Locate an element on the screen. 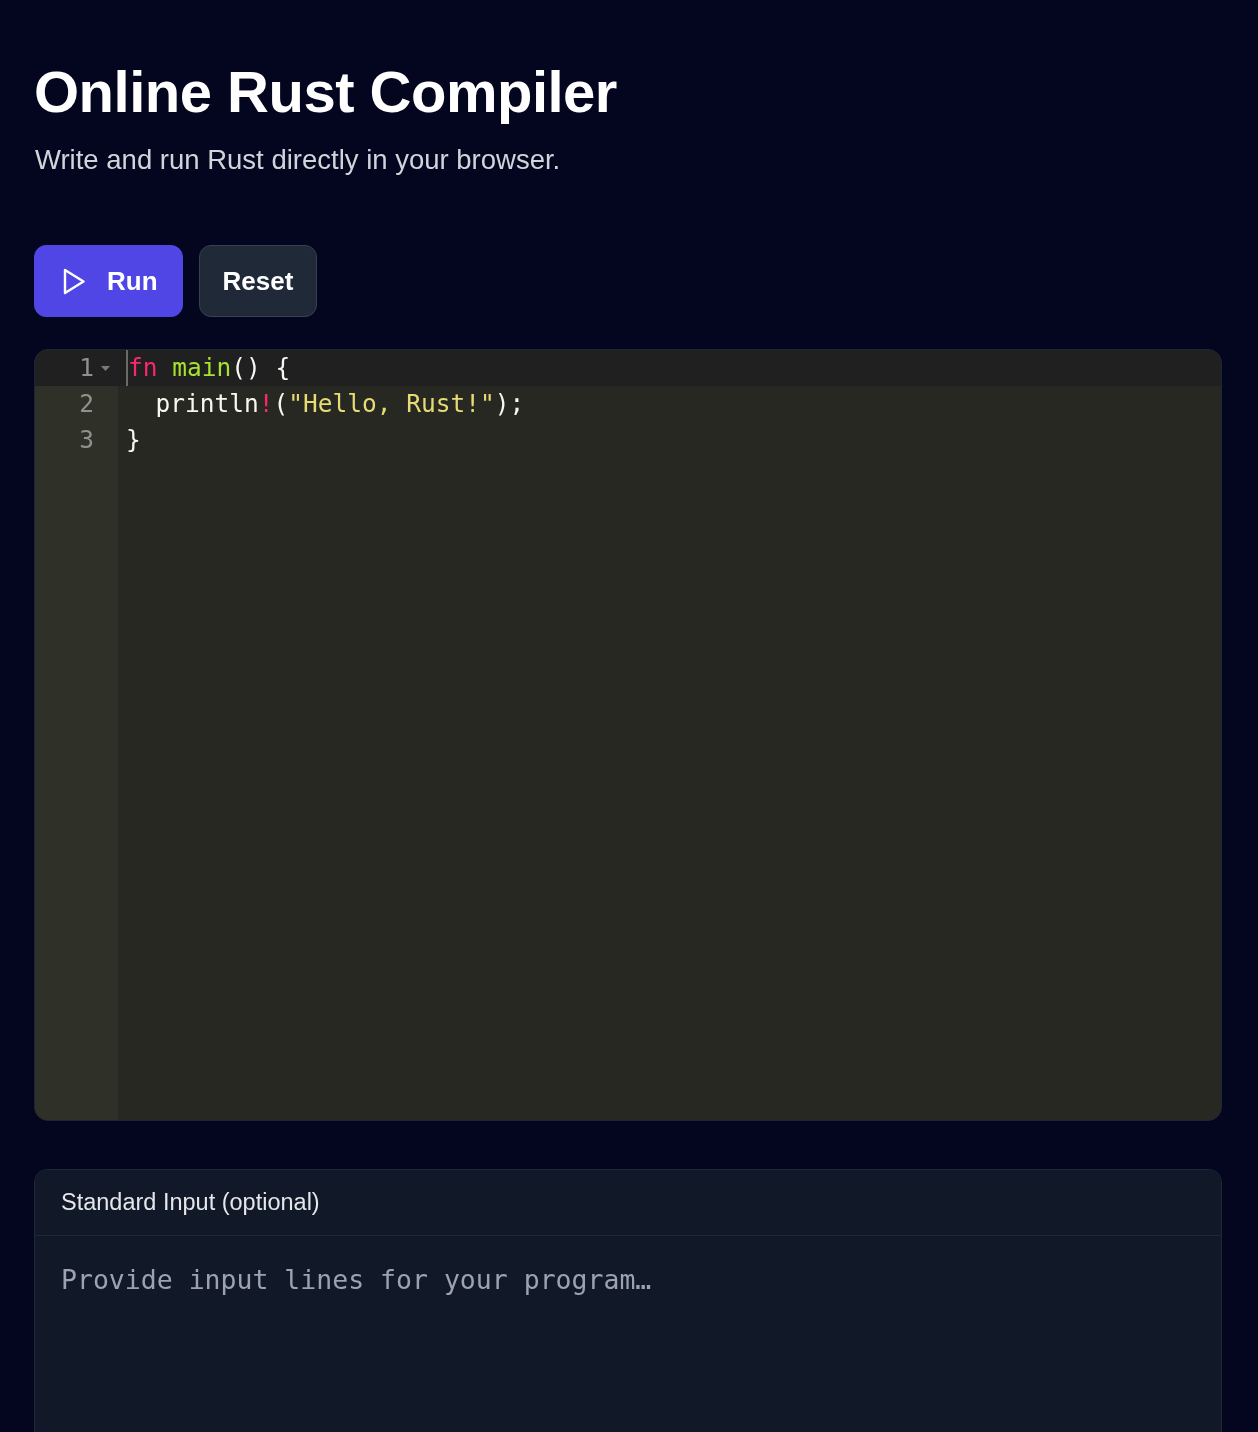 This screenshot has height=1432, width=1258. run-button: Run is located at coordinates (108, 281).